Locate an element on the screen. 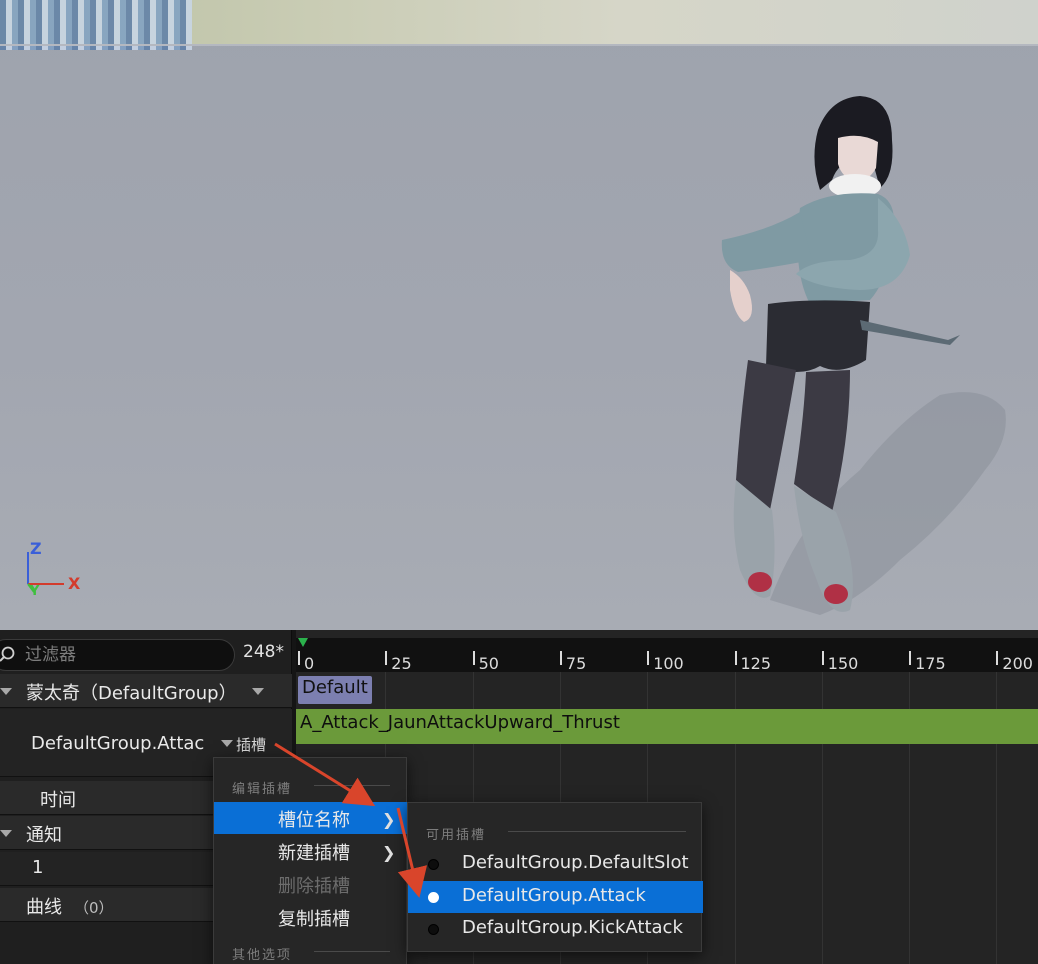 This screenshot has width=1038, height=964. slot-dropdown-icon is located at coordinates (227, 743).